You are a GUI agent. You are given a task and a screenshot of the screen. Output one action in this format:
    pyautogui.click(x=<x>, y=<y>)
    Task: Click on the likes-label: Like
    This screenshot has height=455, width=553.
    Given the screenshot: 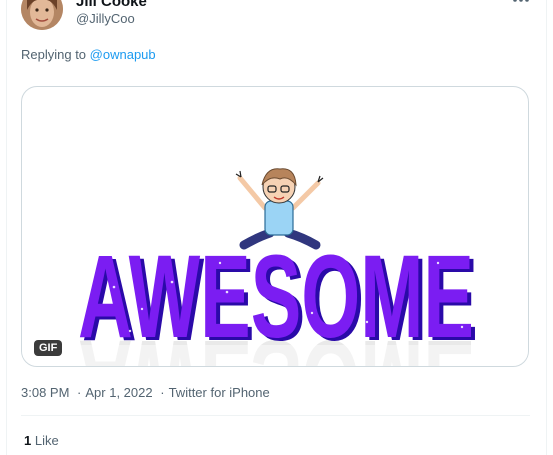 What is the action you would take?
    pyautogui.click(x=46, y=440)
    